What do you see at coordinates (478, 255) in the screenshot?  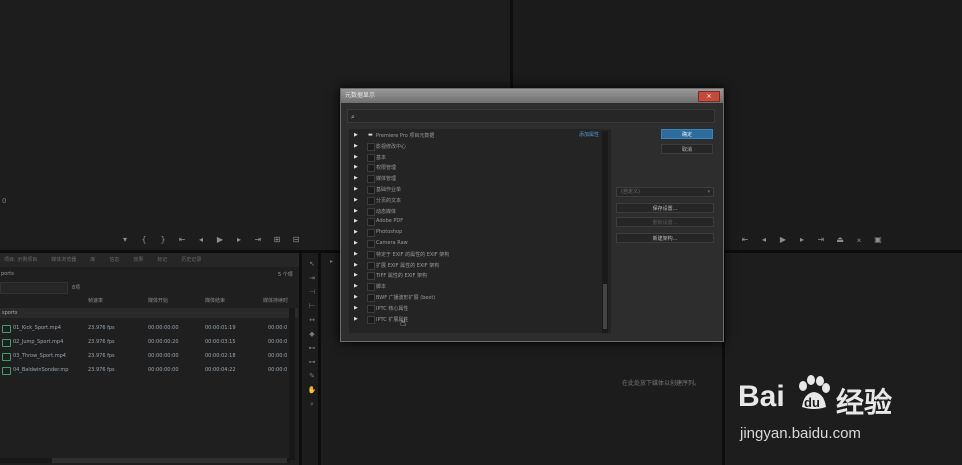 I see `schema-list-item: ▶ 特定于 EXIF 的属性的 EXIF 架构` at bounding box center [478, 255].